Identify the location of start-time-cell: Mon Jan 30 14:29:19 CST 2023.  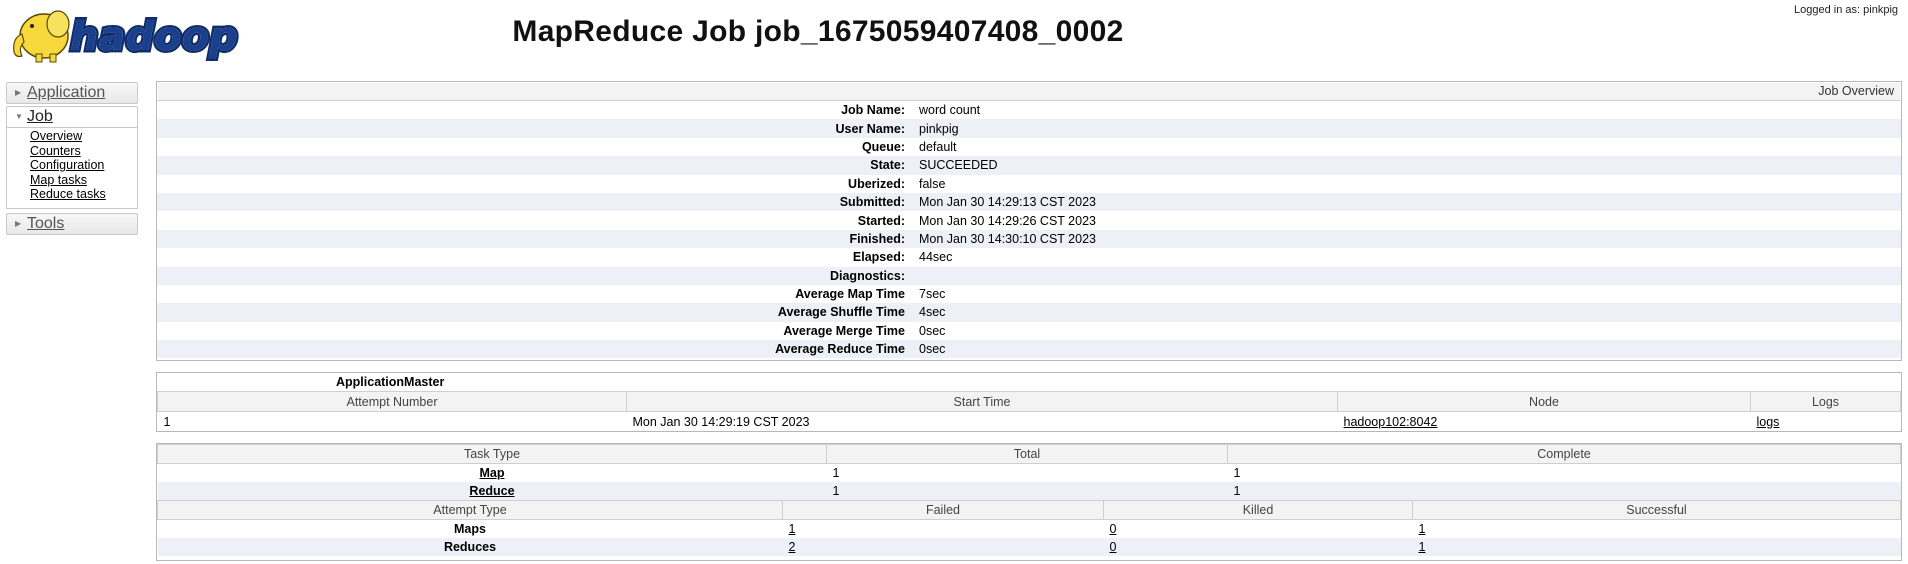
(721, 421).